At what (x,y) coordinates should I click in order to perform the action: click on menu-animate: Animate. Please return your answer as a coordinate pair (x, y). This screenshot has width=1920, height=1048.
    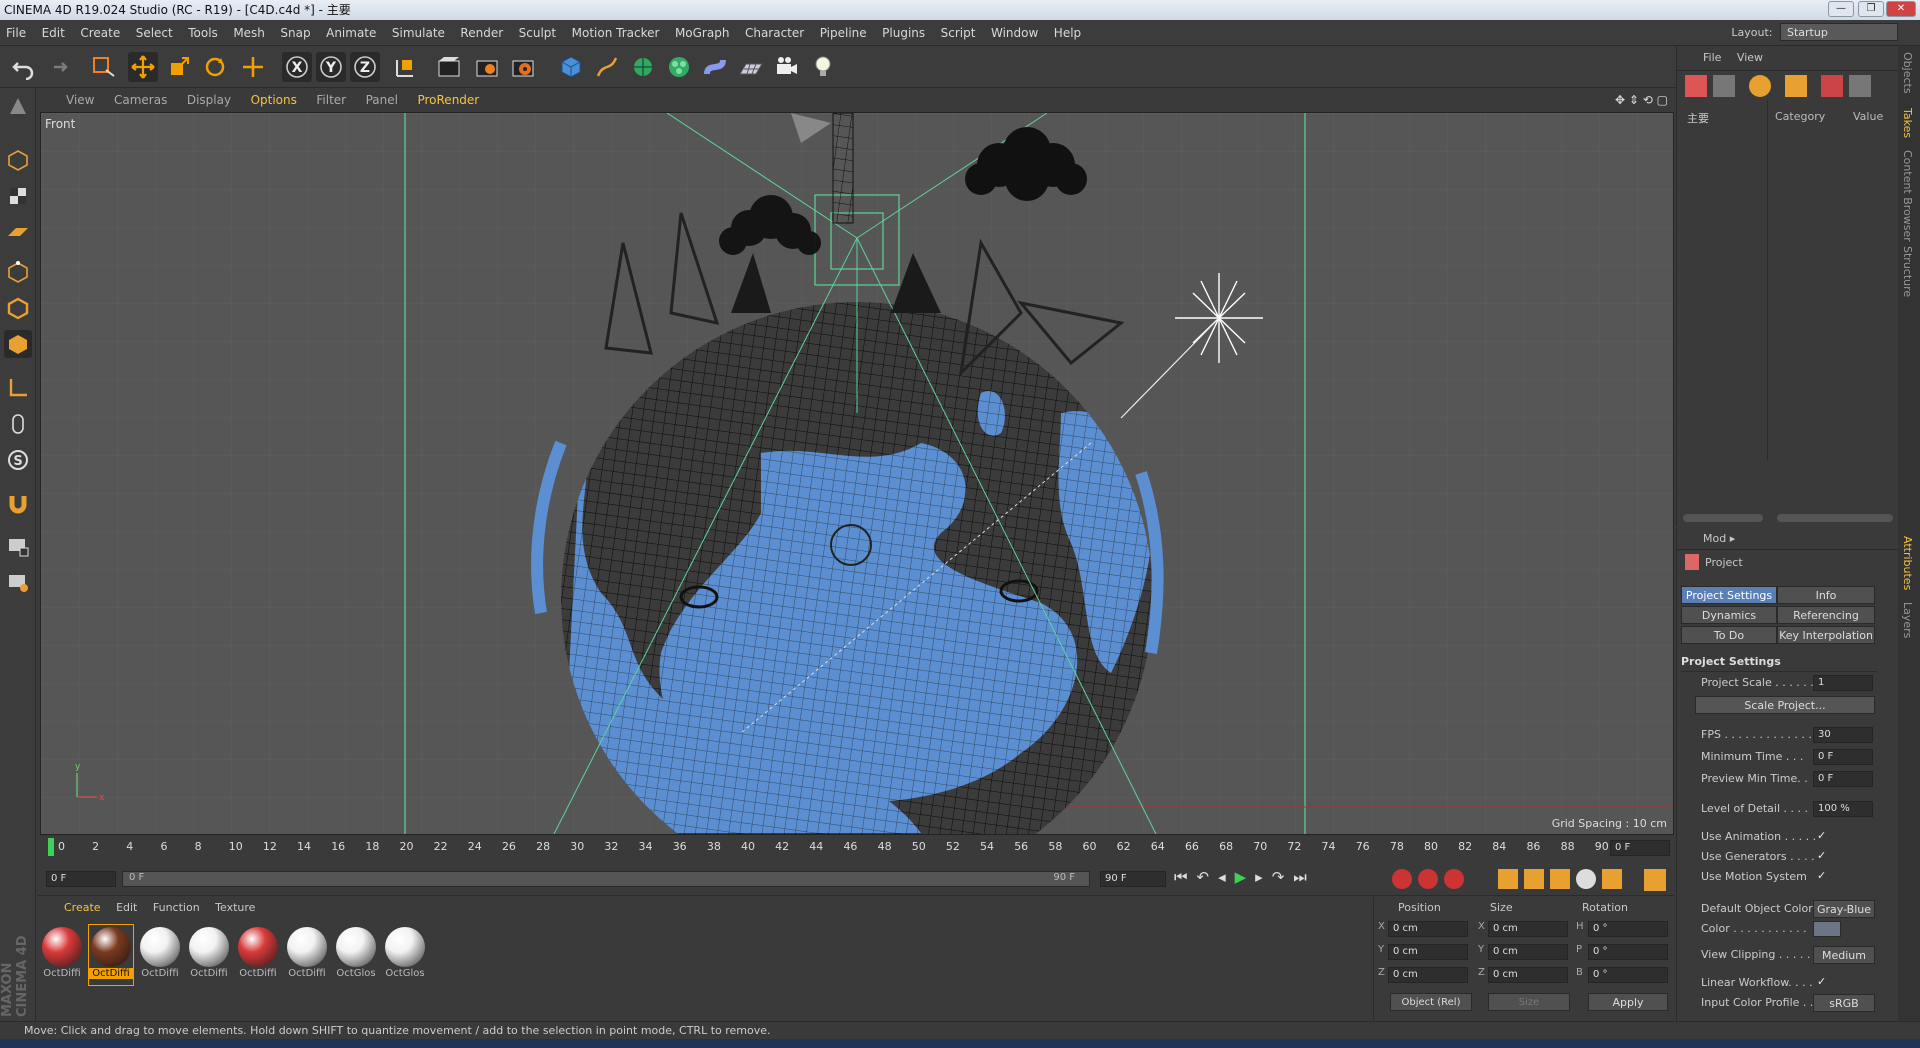
    Looking at the image, I should click on (351, 33).